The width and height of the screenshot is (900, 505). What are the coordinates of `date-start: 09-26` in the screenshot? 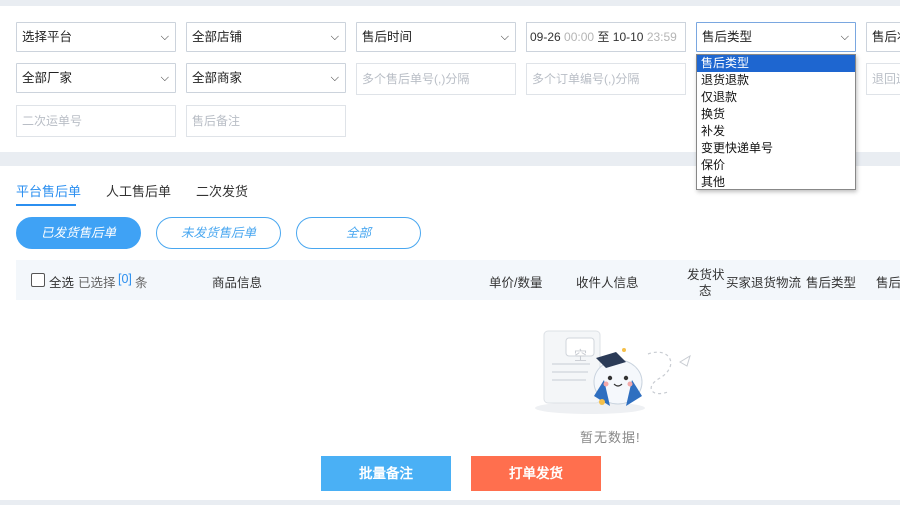 It's located at (545, 37).